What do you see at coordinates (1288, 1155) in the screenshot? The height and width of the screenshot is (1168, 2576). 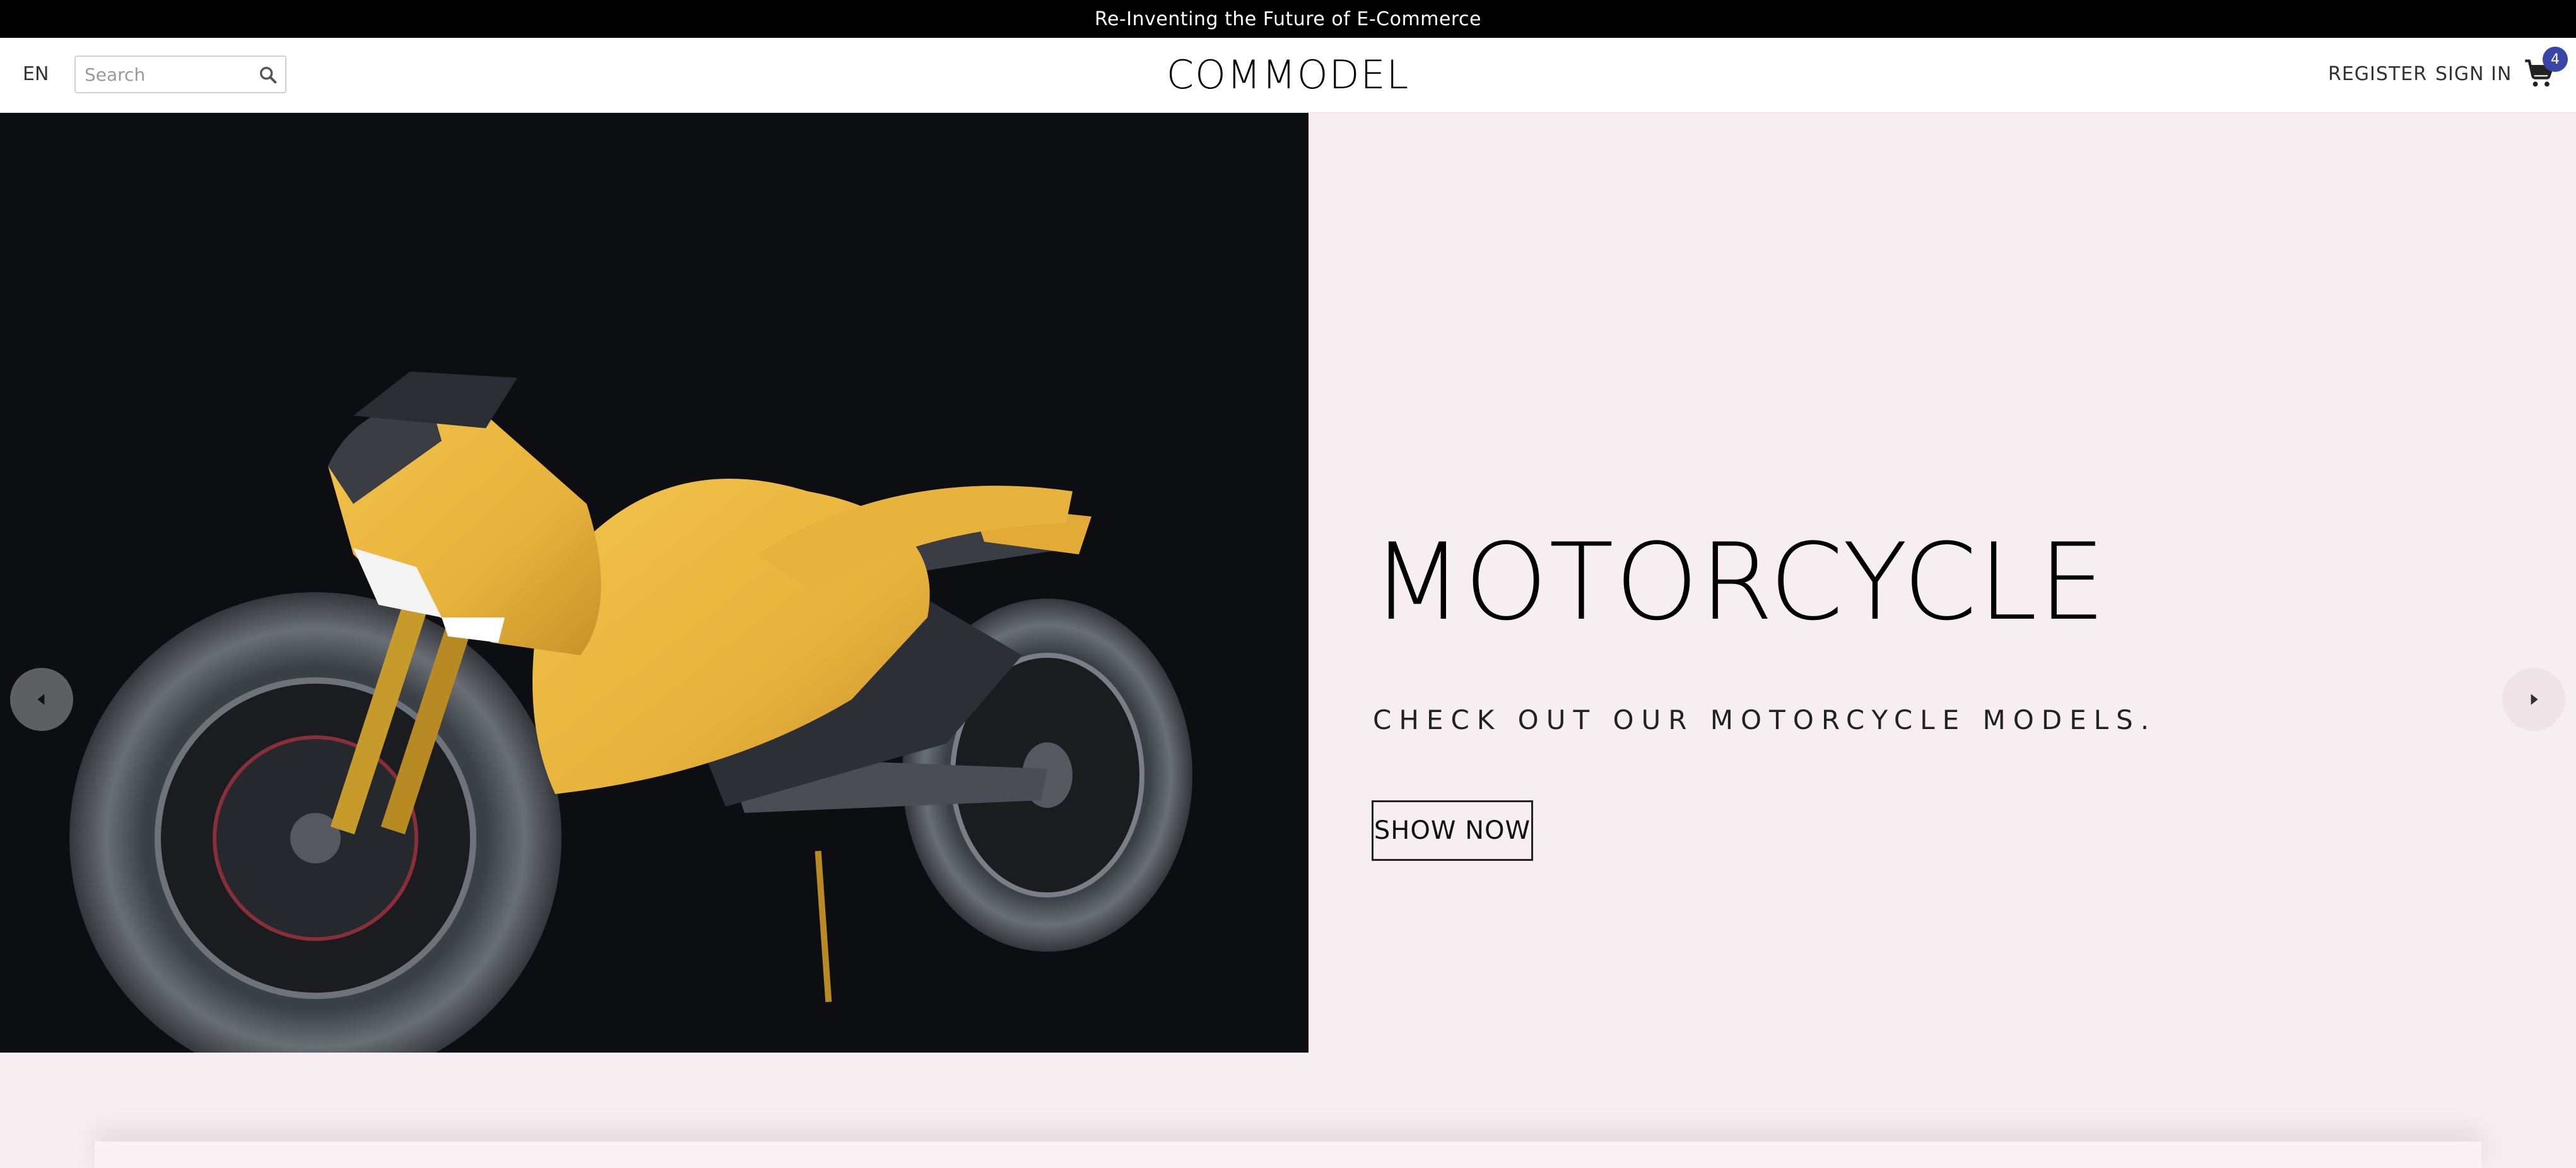 I see `content-card-top` at bounding box center [1288, 1155].